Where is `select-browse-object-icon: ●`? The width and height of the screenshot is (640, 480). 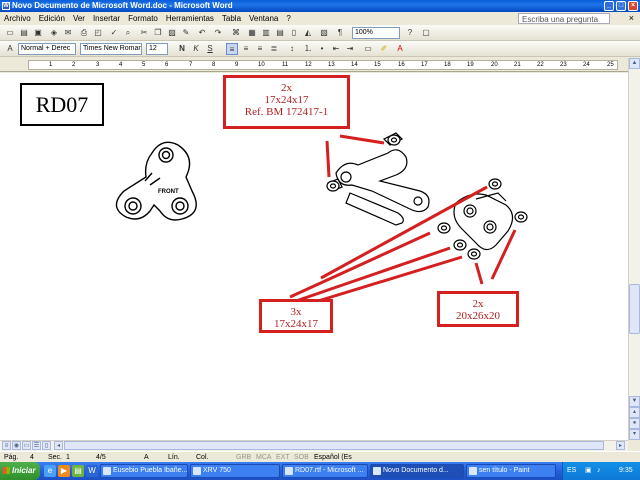 select-browse-object-icon: ● is located at coordinates (634, 423).